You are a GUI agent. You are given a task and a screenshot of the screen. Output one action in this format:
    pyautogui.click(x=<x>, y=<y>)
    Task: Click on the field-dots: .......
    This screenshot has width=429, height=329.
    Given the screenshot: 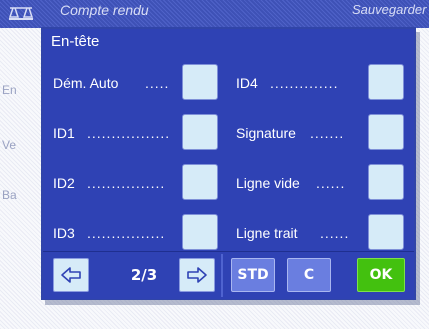 What is the action you would take?
    pyautogui.click(x=327, y=133)
    